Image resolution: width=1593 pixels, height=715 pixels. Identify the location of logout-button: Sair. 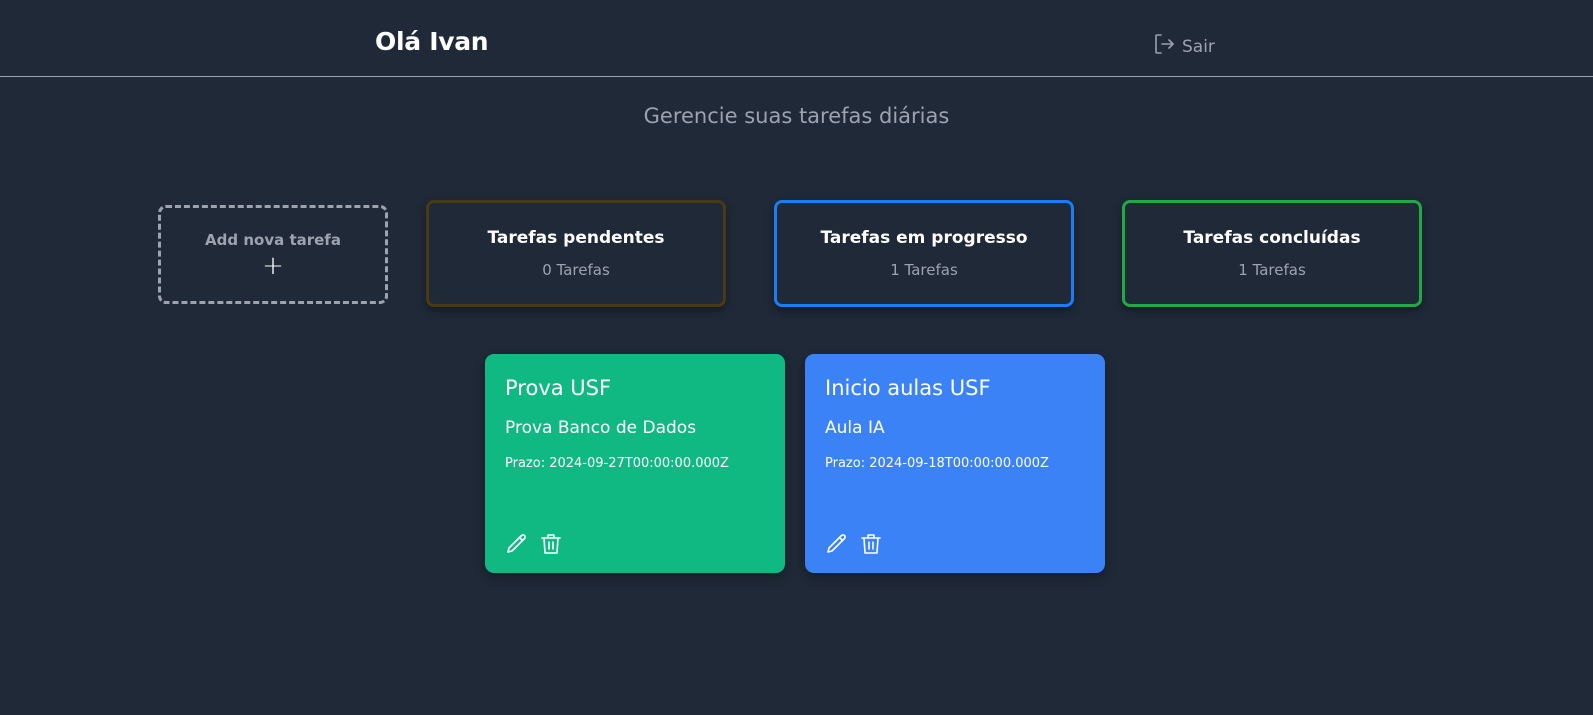
(1183, 46).